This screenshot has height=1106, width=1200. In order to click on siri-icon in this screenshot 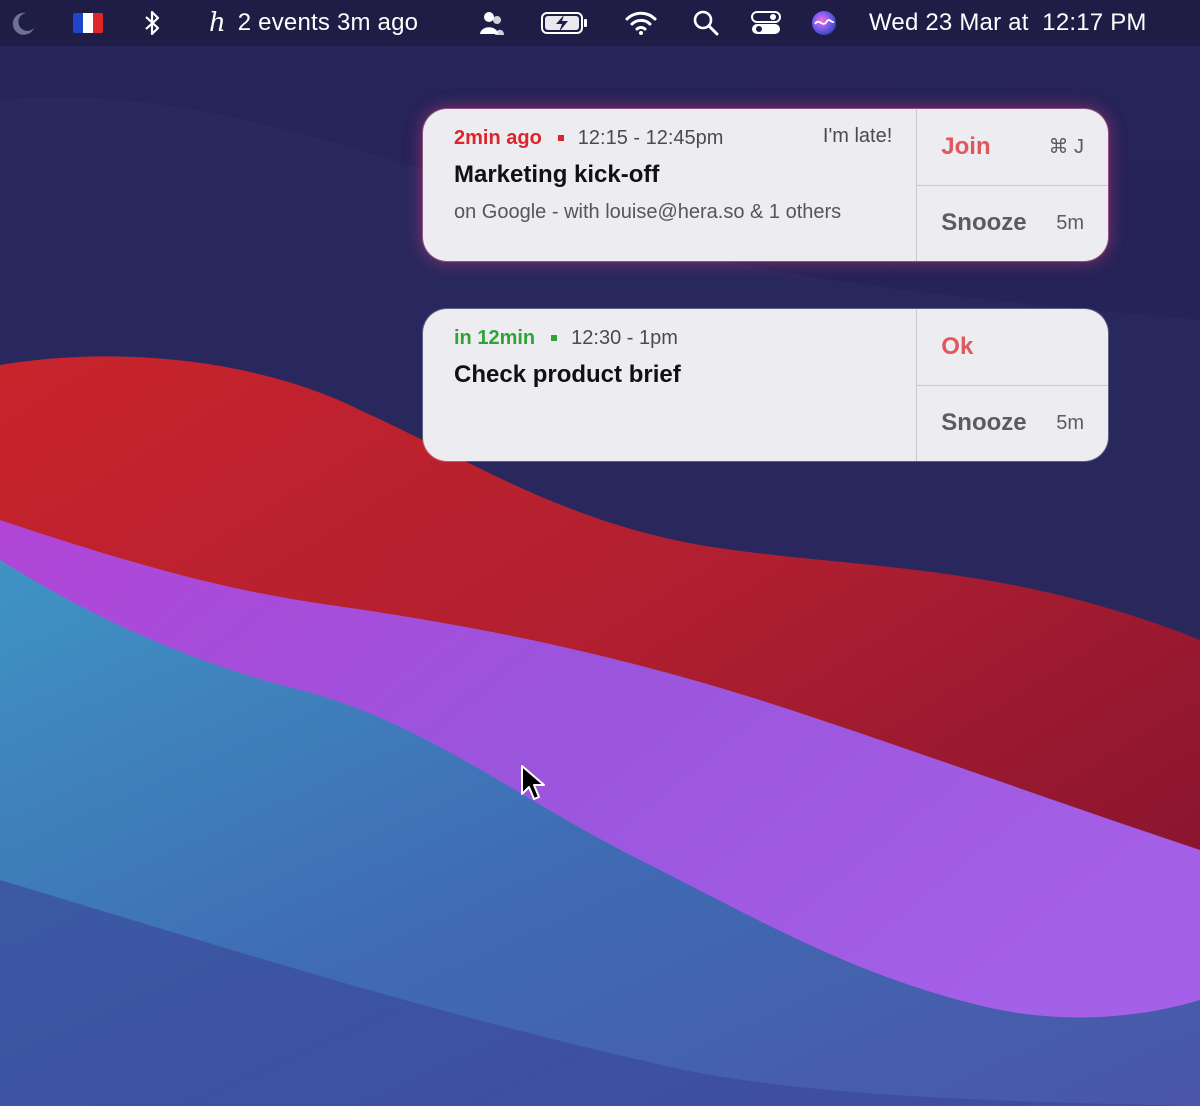, I will do `click(824, 23)`.